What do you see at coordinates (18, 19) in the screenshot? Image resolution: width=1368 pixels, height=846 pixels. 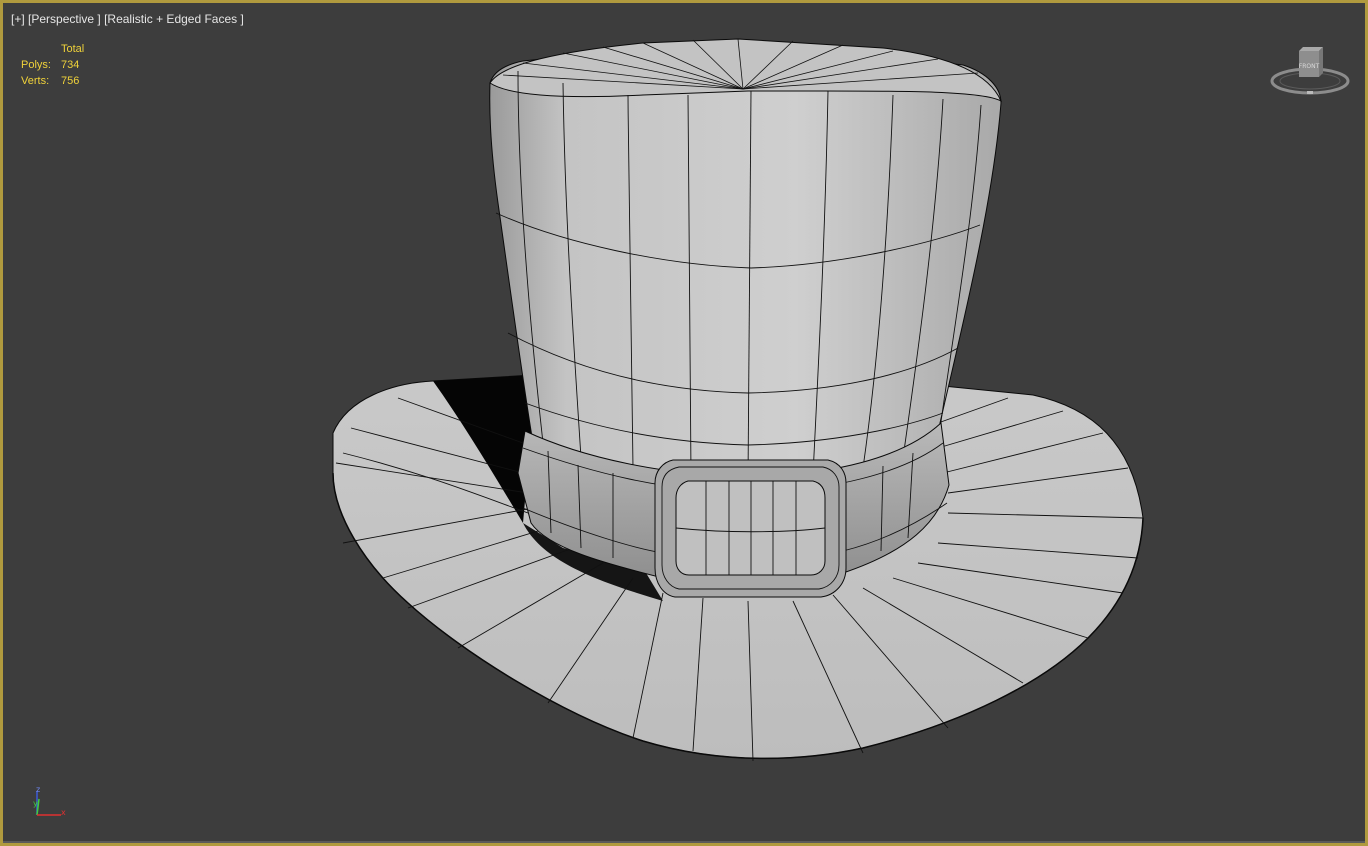 I see `viewport-menu-plus: [+]` at bounding box center [18, 19].